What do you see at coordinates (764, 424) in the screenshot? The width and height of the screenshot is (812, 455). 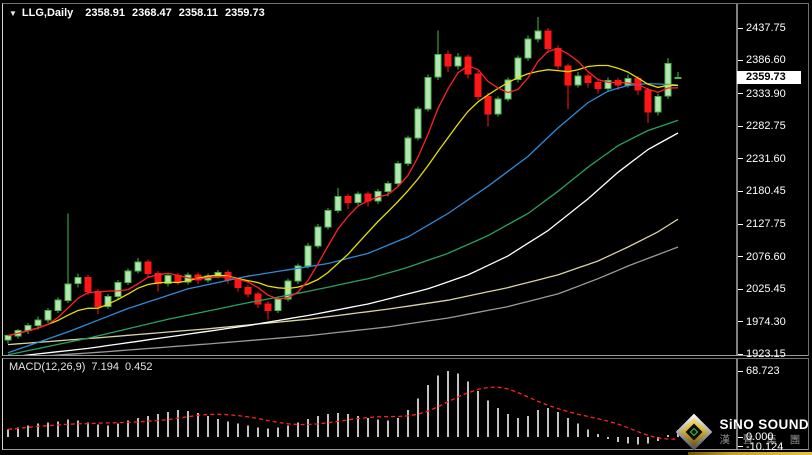 I see `logo-title: SiNO SOUND` at bounding box center [764, 424].